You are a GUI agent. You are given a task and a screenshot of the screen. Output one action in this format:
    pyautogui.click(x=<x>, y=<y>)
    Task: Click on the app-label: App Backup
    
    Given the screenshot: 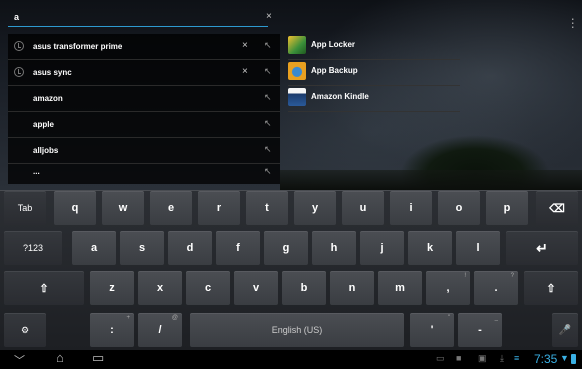 What is the action you would take?
    pyautogui.click(x=334, y=70)
    